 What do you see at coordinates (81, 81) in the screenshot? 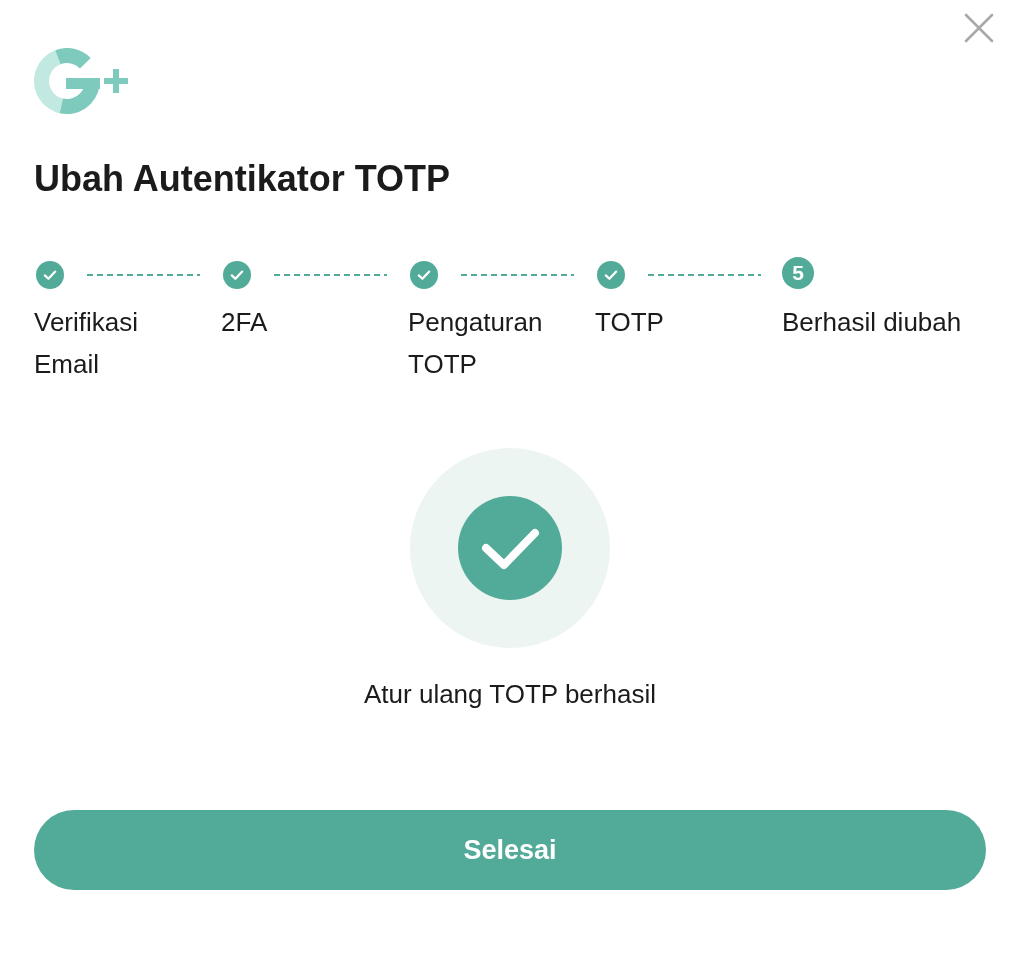
I see `g-plus-logo-icon` at bounding box center [81, 81].